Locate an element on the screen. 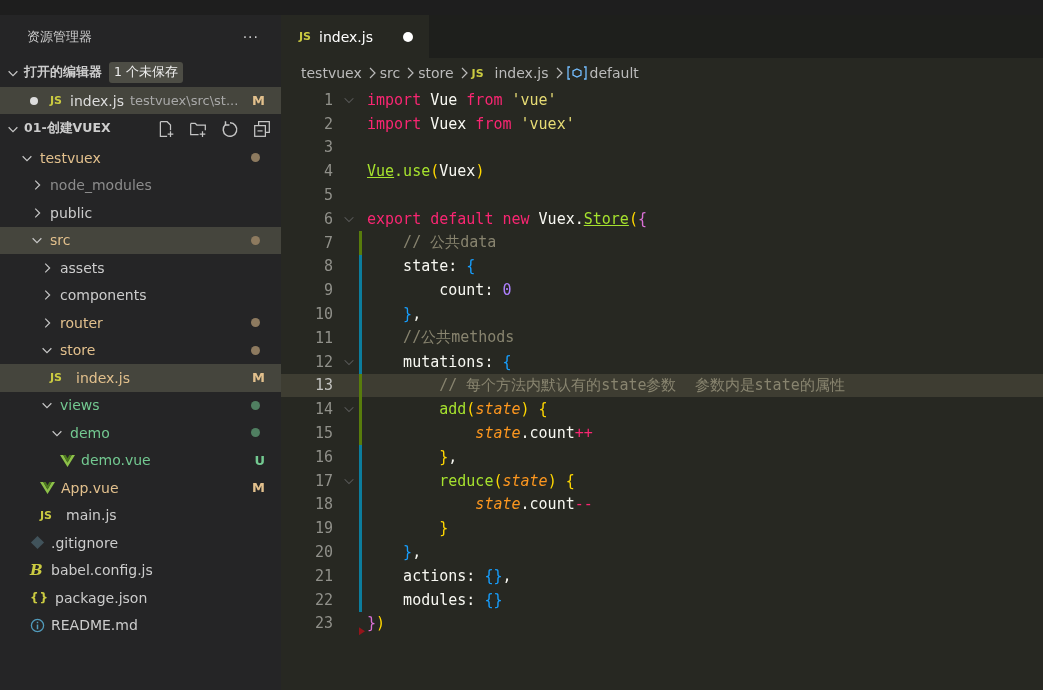 This screenshot has height=690, width=1043. line-number: 2 is located at coordinates (327, 123).